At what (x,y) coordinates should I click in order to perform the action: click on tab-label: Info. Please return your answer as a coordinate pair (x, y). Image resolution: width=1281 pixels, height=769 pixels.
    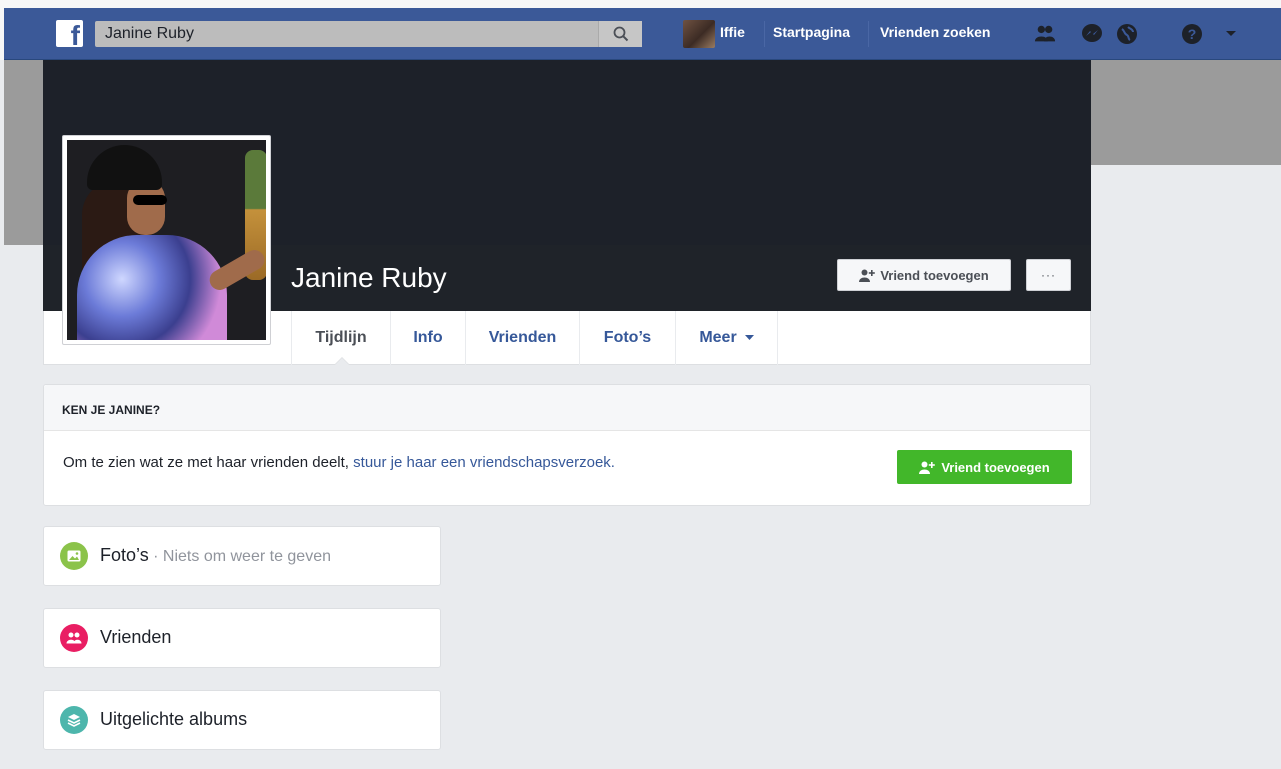
    Looking at the image, I should click on (428, 337).